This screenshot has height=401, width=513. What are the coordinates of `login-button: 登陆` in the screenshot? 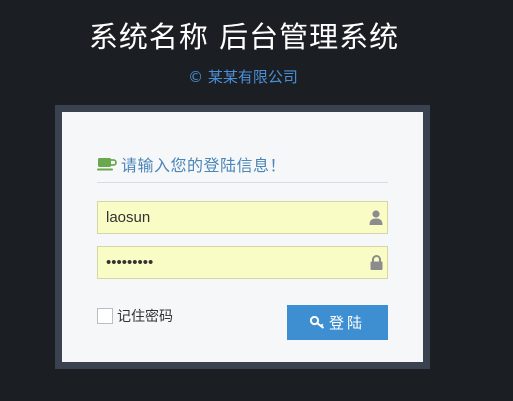 It's located at (337, 322).